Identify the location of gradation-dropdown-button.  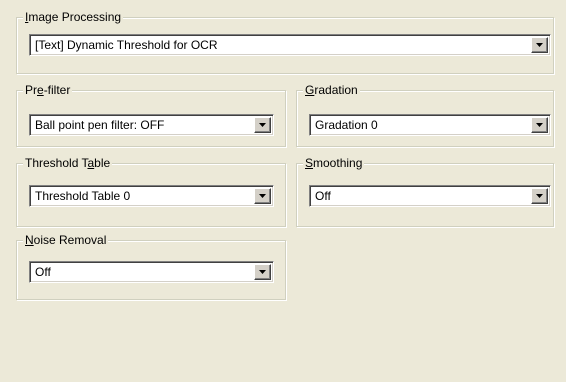
(539, 125).